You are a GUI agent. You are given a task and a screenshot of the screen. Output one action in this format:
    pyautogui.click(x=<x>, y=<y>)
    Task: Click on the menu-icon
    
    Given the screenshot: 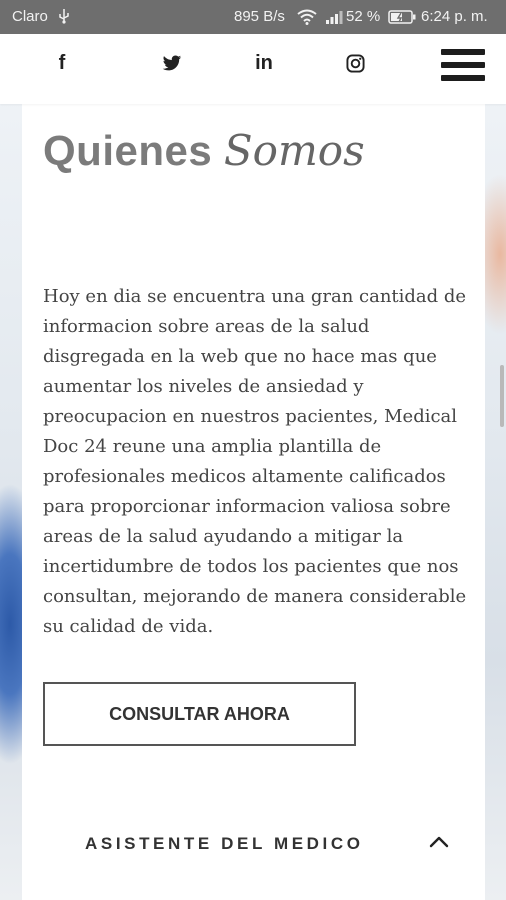 What is the action you would take?
    pyautogui.click(x=463, y=65)
    